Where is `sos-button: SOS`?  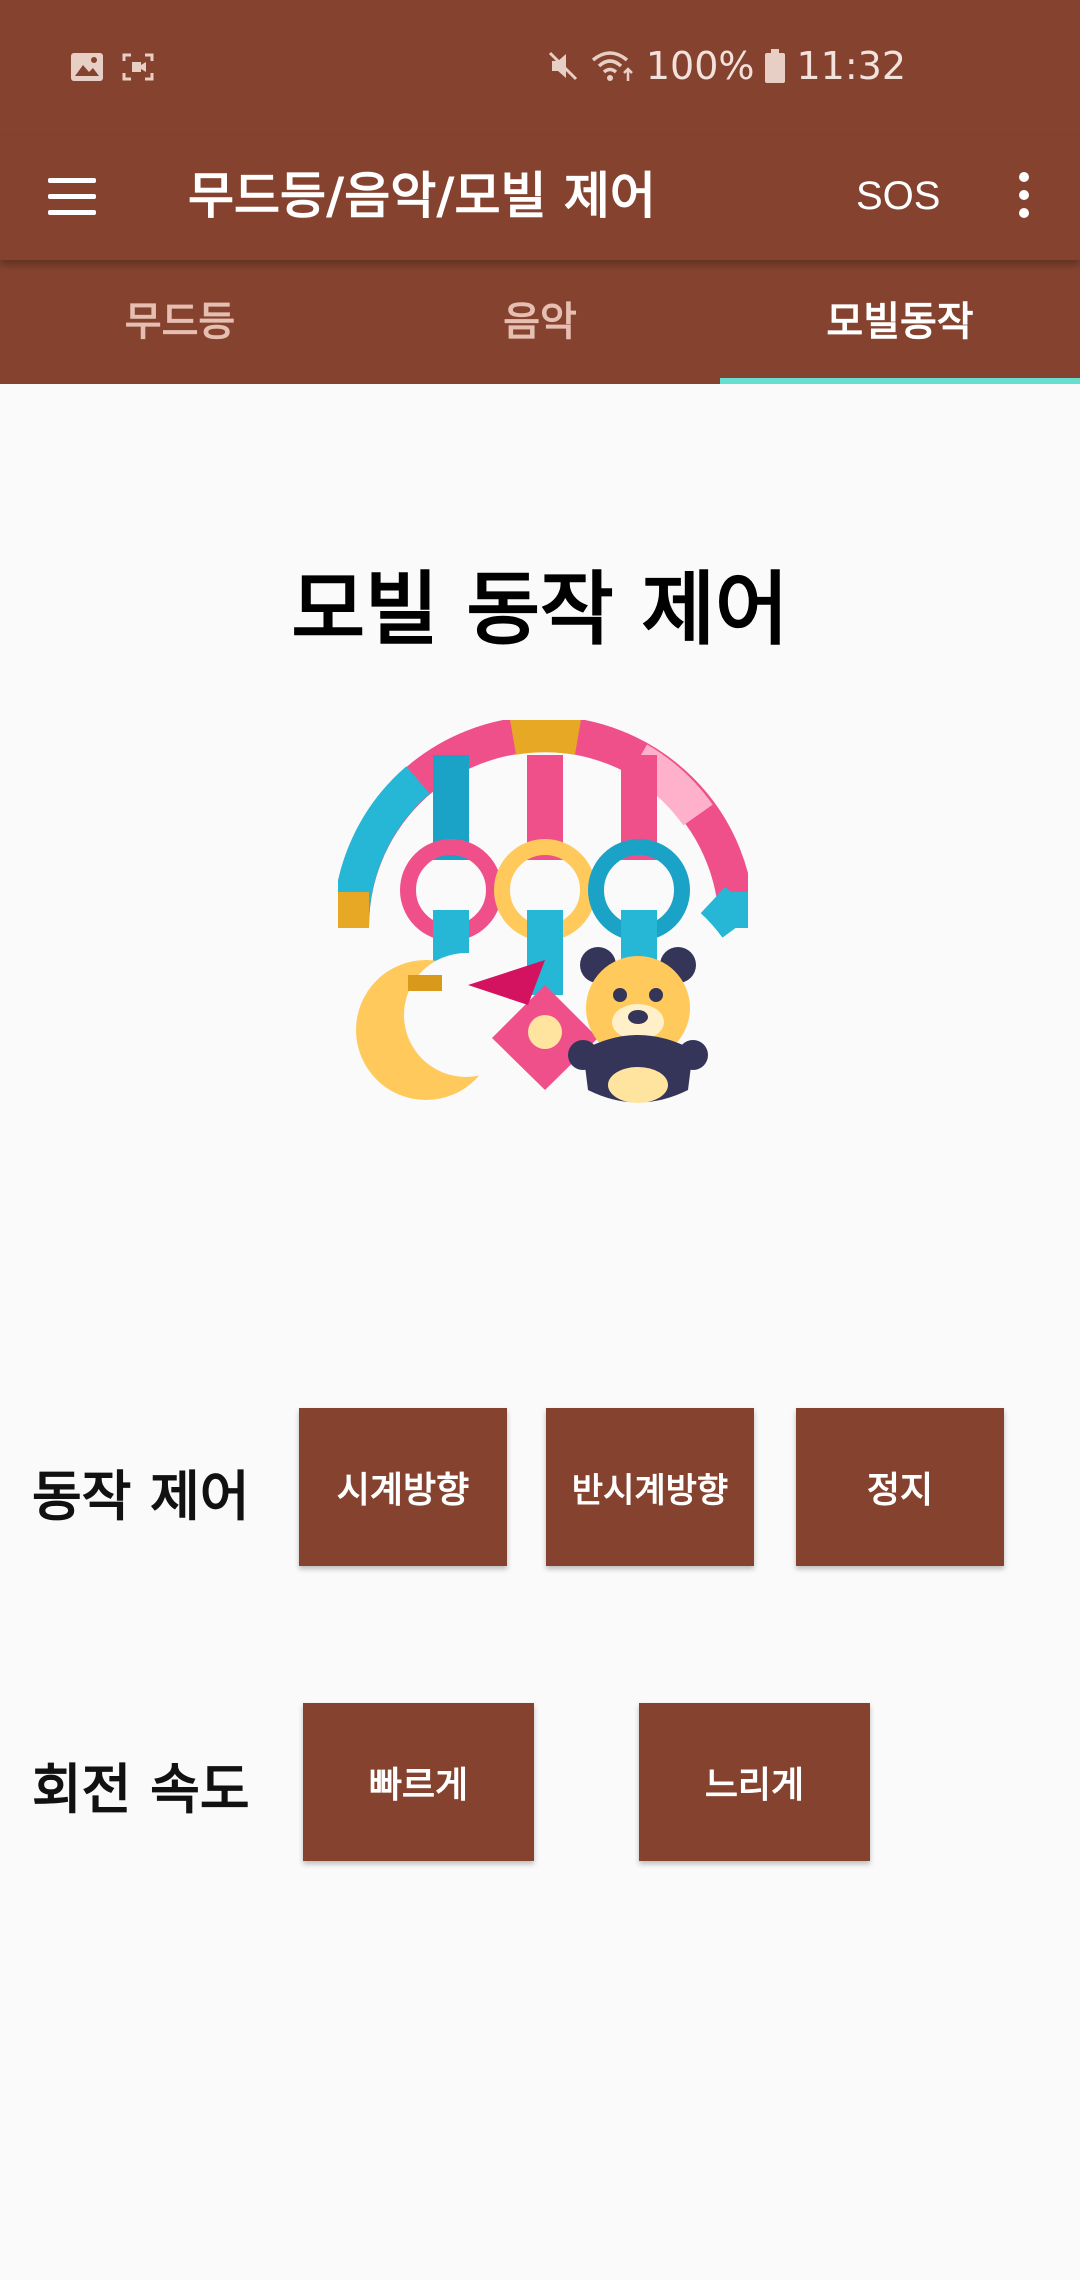
sos-button: SOS is located at coordinates (898, 196).